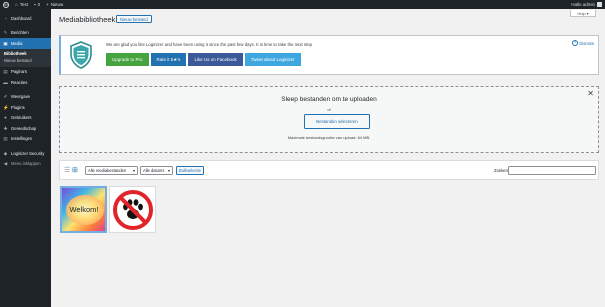  What do you see at coordinates (19, 72) in the screenshot?
I see `sidebar-item-label: Pagina's` at bounding box center [19, 72].